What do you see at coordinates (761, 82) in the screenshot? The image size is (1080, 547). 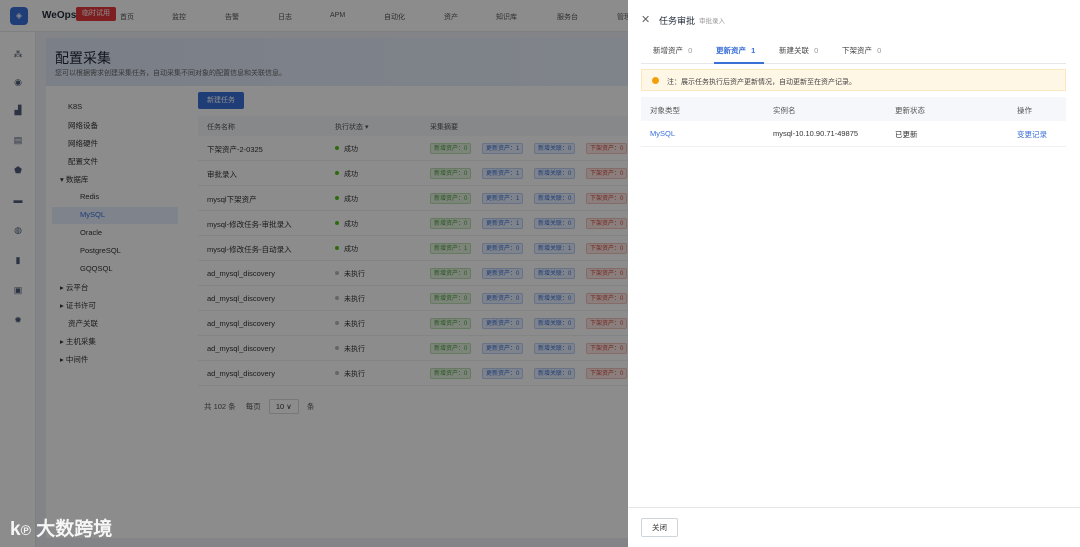 I see `alert-text: 注：展示任务执行后资产更新情况，自动更新至在资产记录。` at bounding box center [761, 82].